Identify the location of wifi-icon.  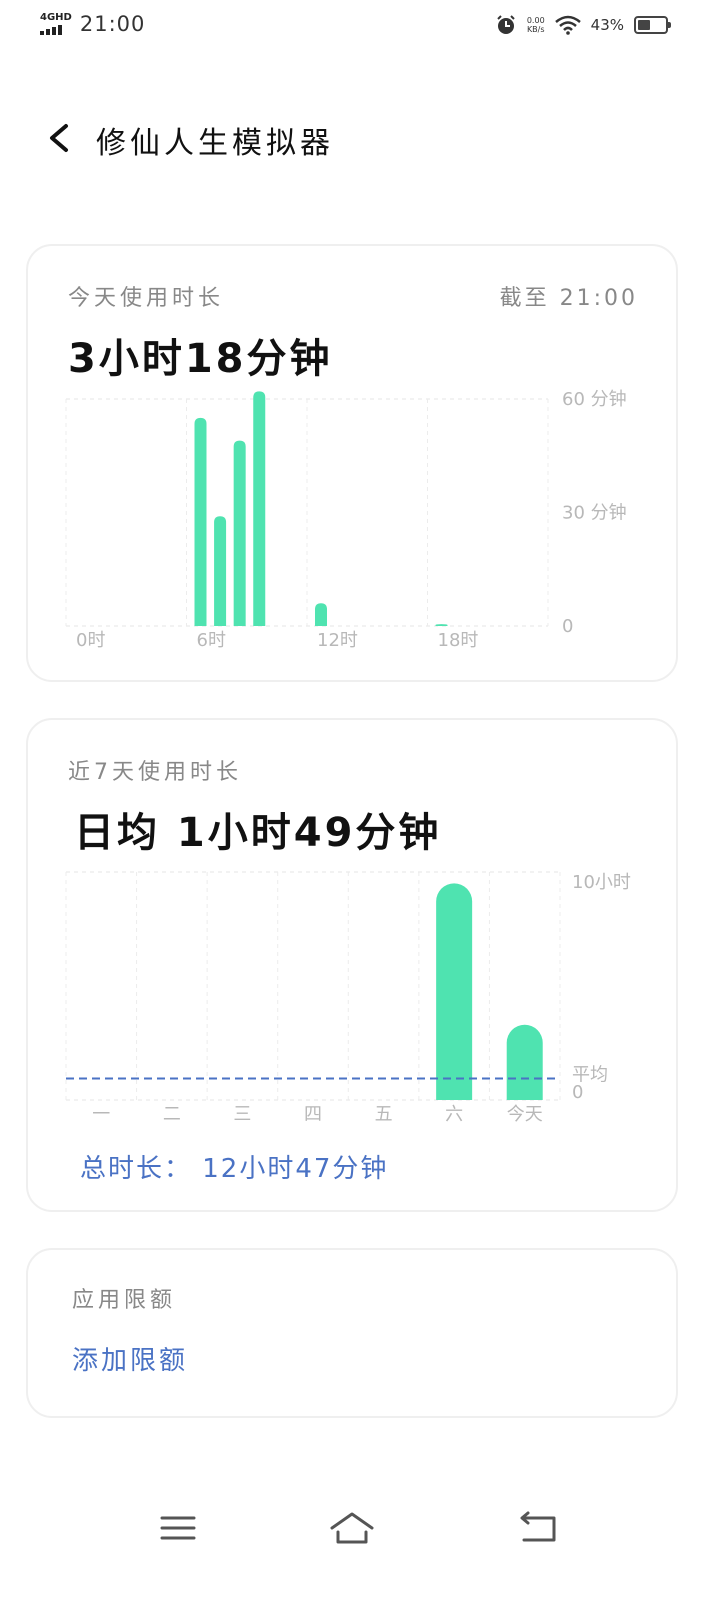
(567, 25).